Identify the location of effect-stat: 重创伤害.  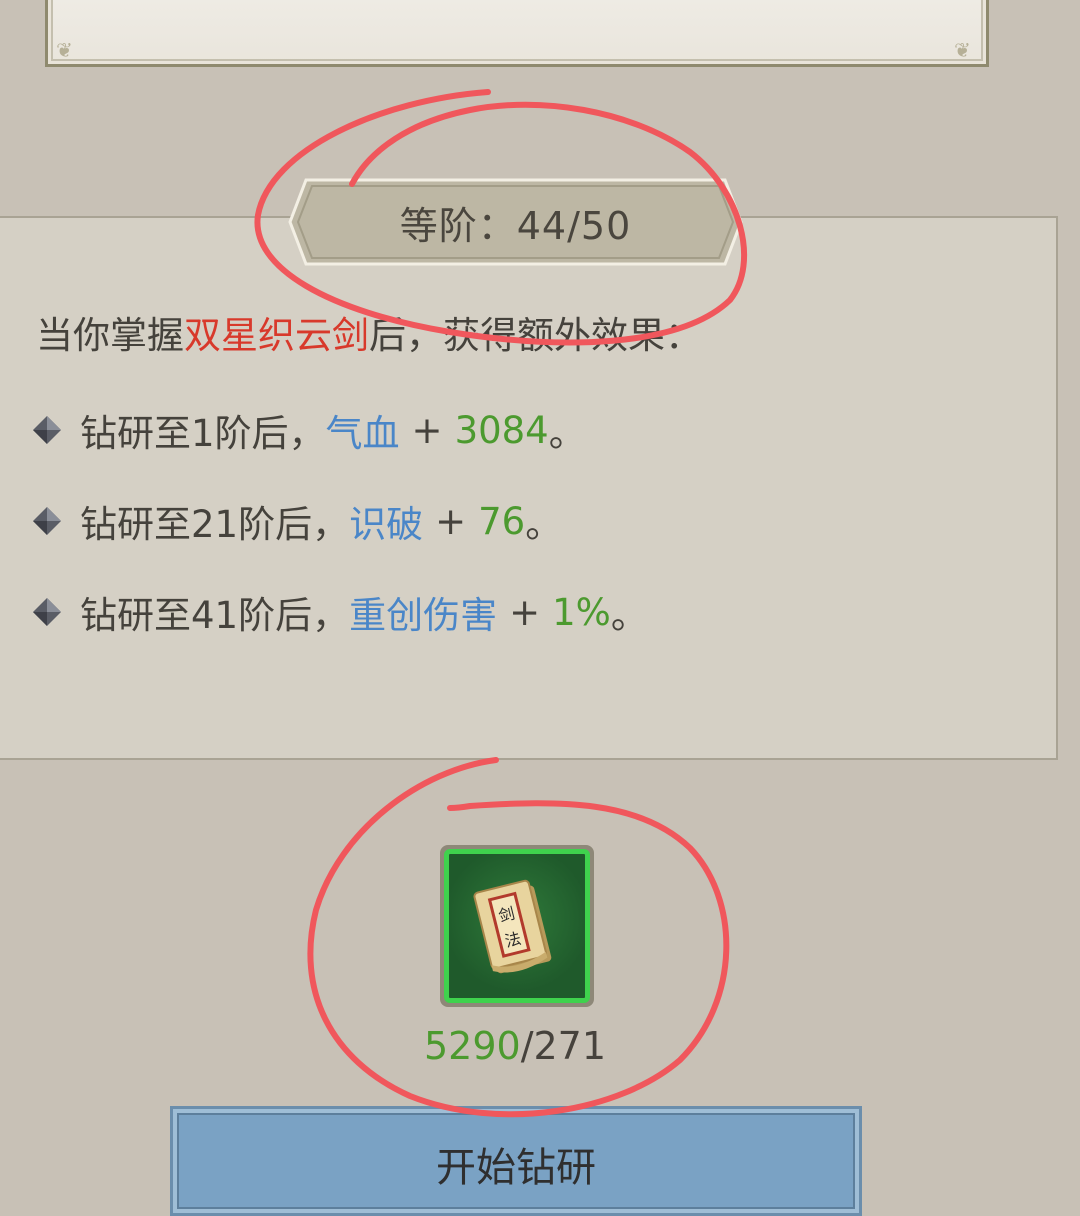
(423, 615).